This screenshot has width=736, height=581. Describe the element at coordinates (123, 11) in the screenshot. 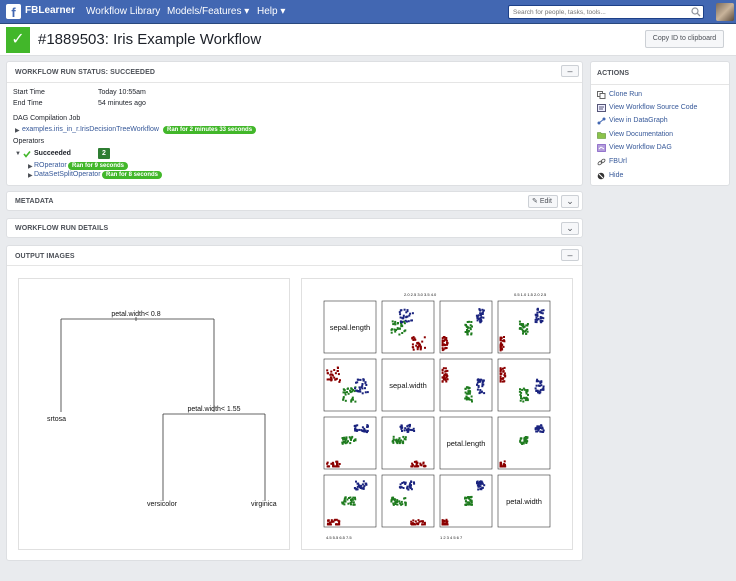

I see `nav-workflow-library: Workflow Library` at that location.